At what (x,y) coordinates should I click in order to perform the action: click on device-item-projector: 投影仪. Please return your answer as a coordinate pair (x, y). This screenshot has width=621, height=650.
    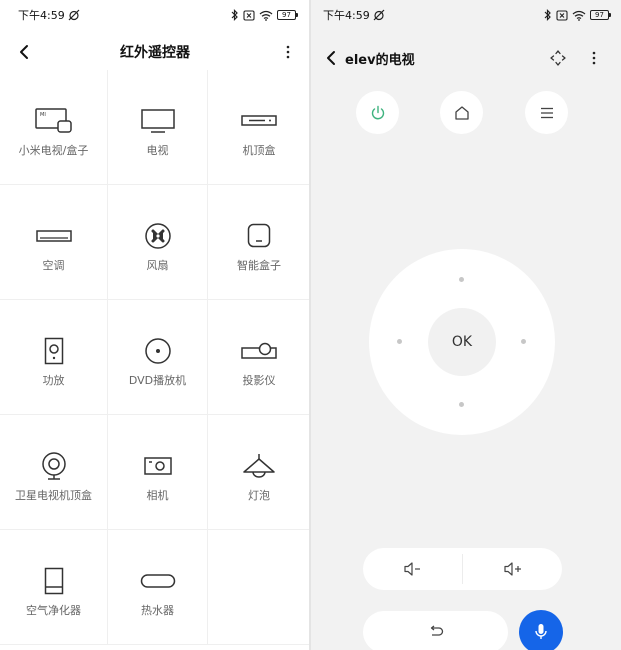
    Looking at the image, I should click on (259, 357).